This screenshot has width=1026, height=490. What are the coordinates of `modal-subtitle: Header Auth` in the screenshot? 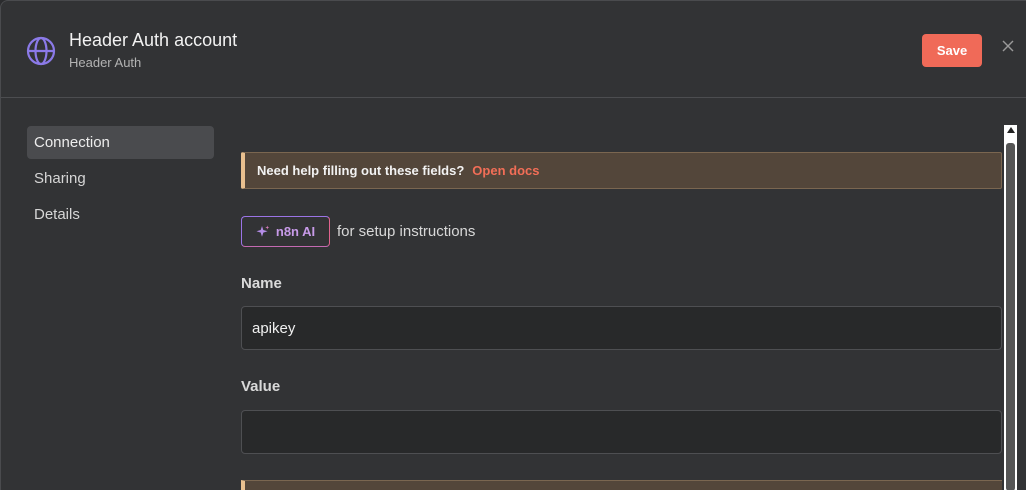 It's located at (105, 62).